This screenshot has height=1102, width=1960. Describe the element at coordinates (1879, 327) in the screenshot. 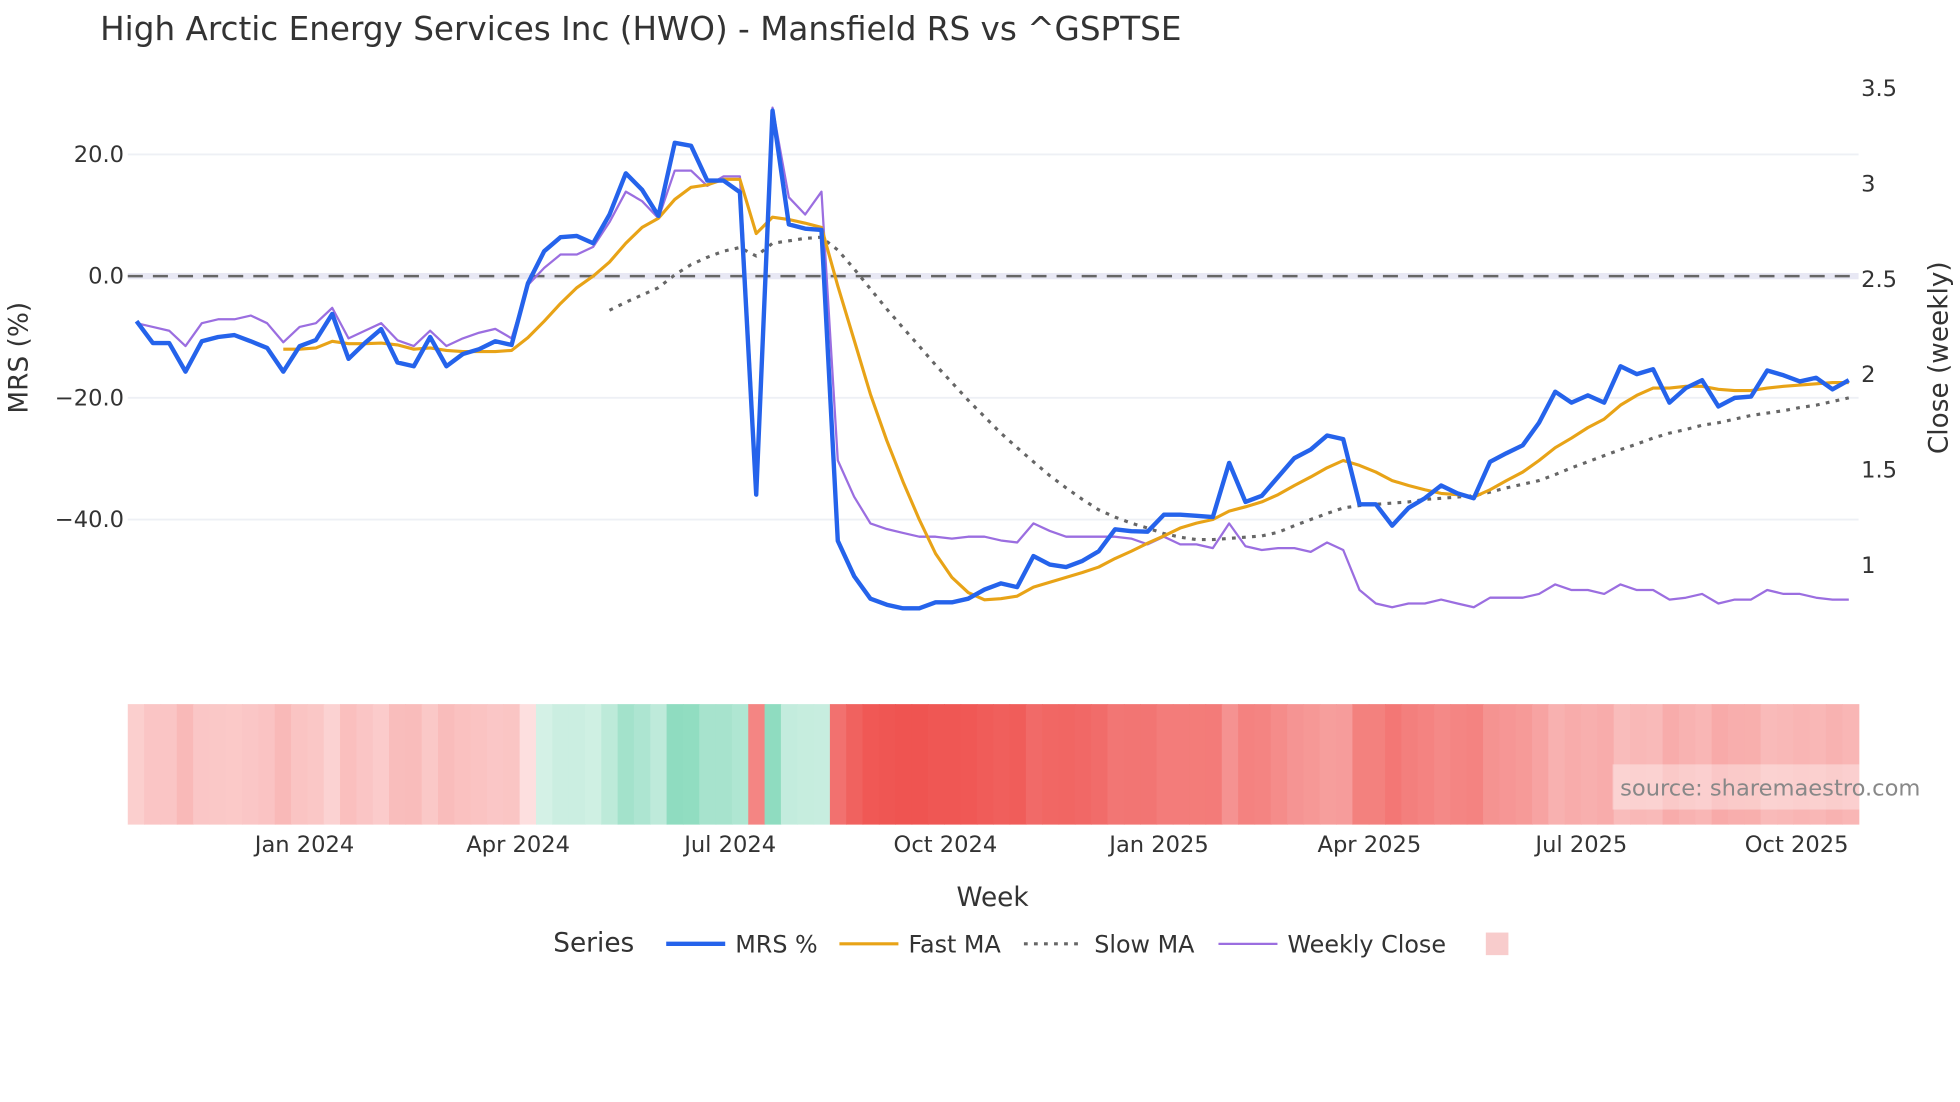

I see `y2-axis-ticks: 3.5 3 2.5 2 1.5 1` at that location.